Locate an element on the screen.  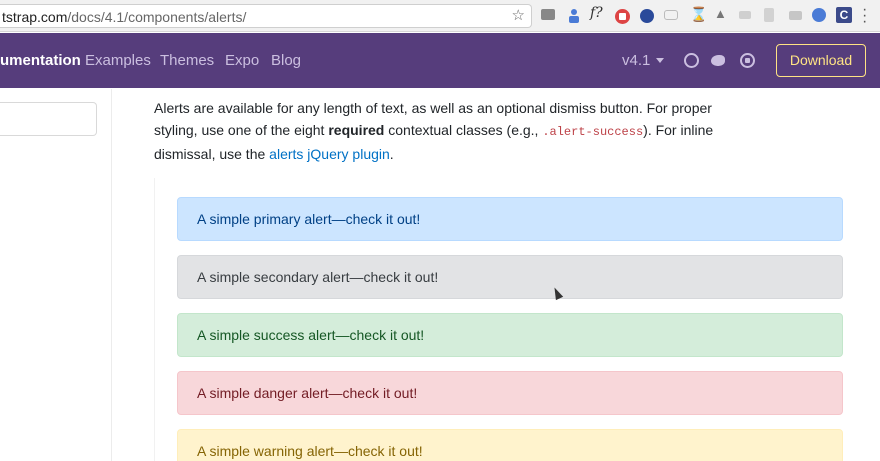
intro-code: .alert-success is located at coordinates (593, 132).